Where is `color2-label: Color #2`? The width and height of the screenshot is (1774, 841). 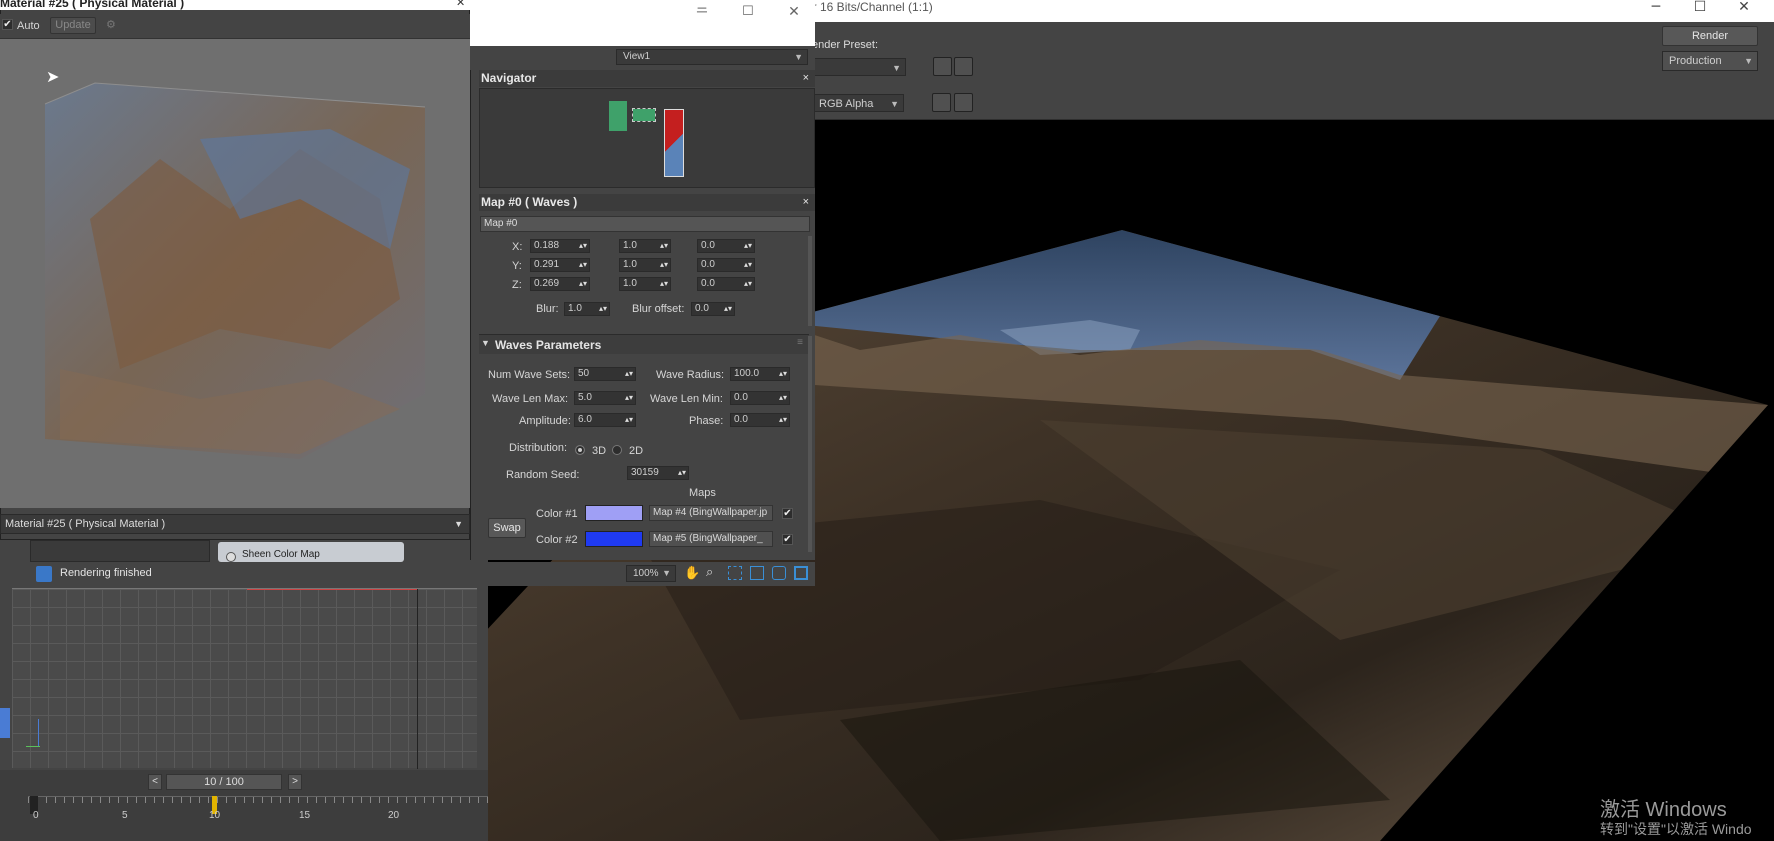 color2-label: Color #2 is located at coordinates (557, 540).